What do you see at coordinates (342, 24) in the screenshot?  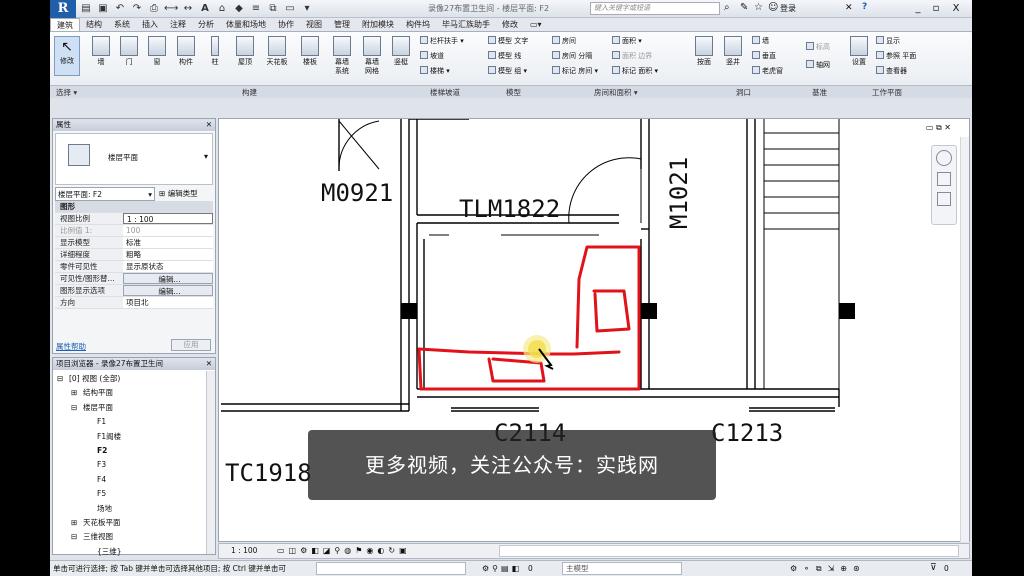 I see `tab-manage: 管理` at bounding box center [342, 24].